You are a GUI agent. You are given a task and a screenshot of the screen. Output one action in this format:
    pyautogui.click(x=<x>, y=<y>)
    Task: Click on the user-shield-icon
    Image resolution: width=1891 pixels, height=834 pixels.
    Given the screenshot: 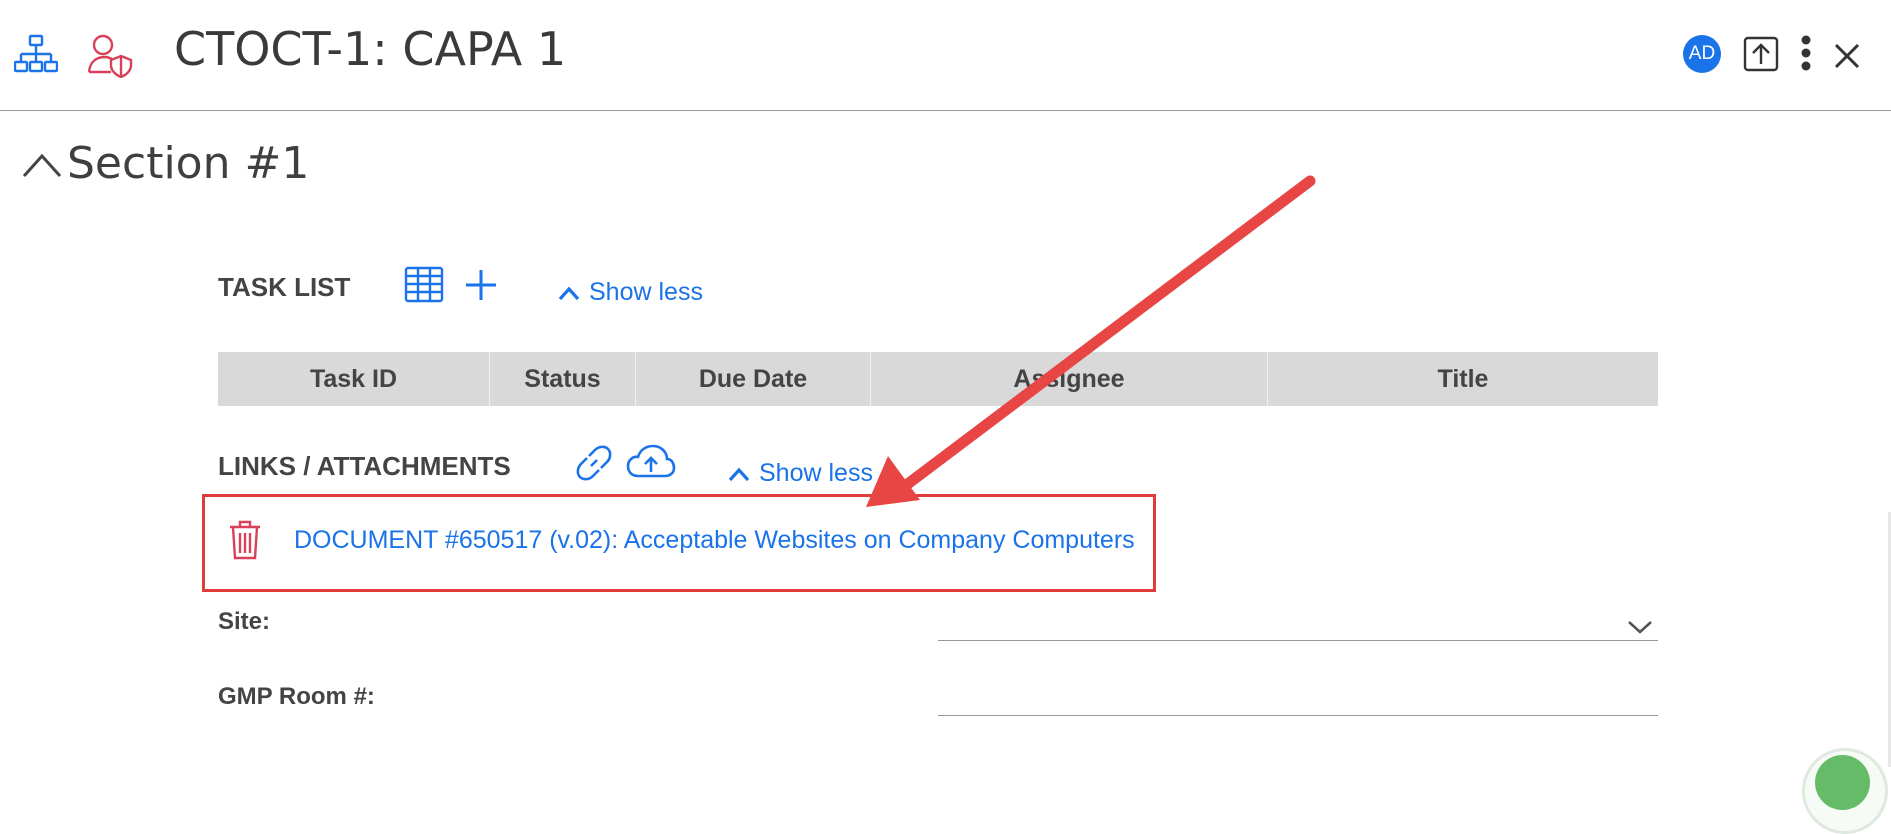 What is the action you would take?
    pyautogui.click(x=111, y=57)
    